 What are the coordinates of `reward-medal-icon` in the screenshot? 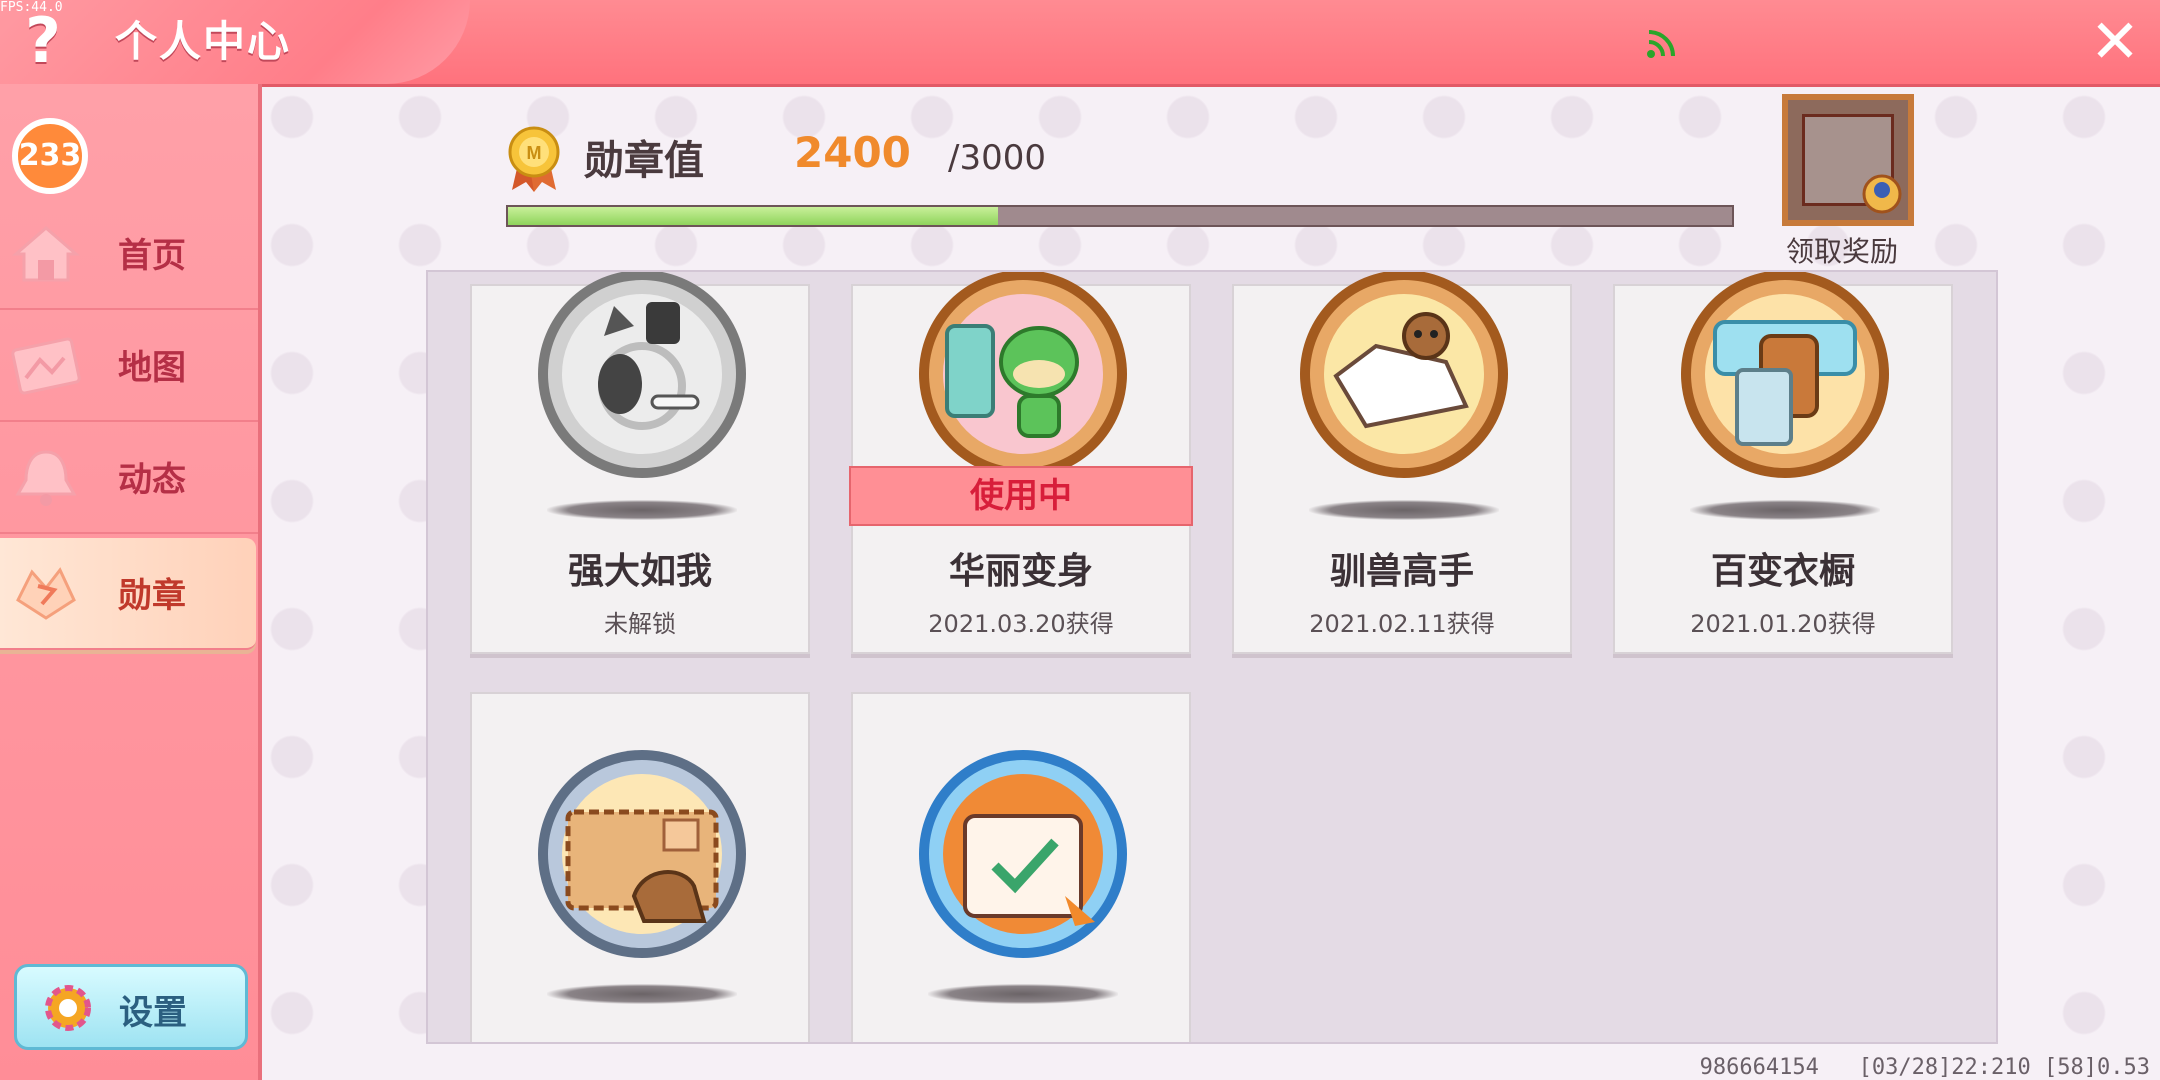 It's located at (1882, 194).